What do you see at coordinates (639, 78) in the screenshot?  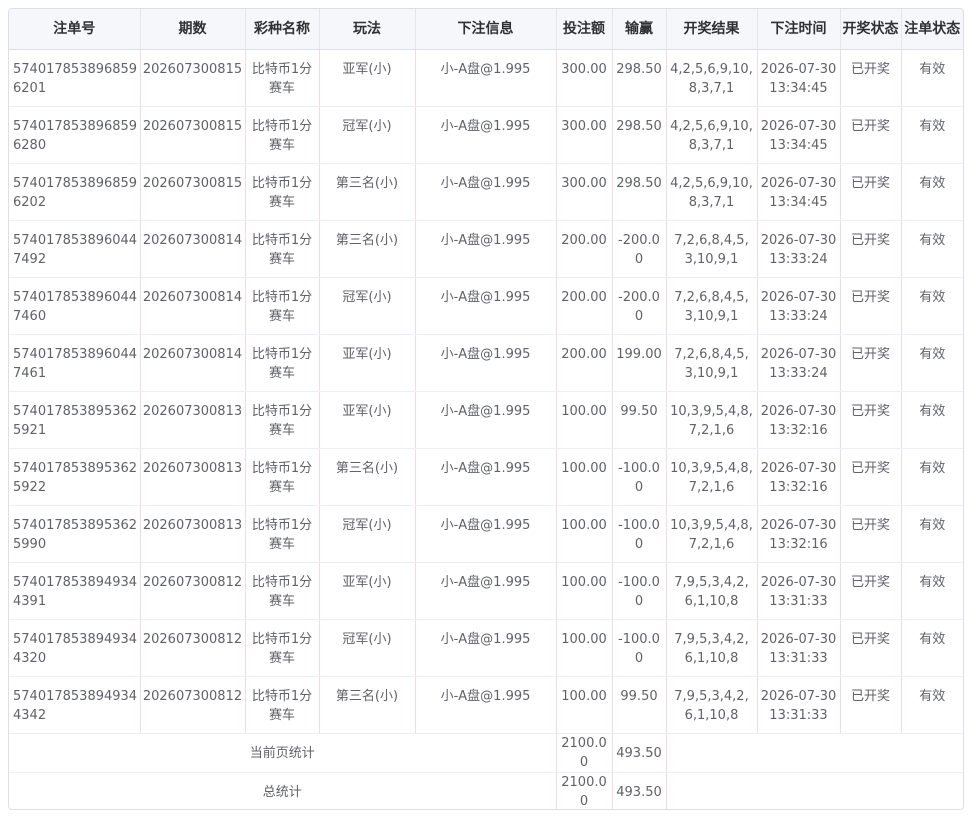 I see `win-loss-cell: 298.50` at bounding box center [639, 78].